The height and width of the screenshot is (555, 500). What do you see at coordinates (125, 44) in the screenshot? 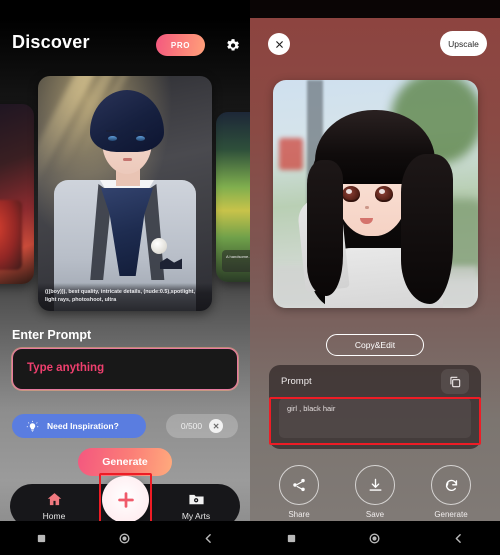
I see `left-header: Discover PRO` at bounding box center [125, 44].